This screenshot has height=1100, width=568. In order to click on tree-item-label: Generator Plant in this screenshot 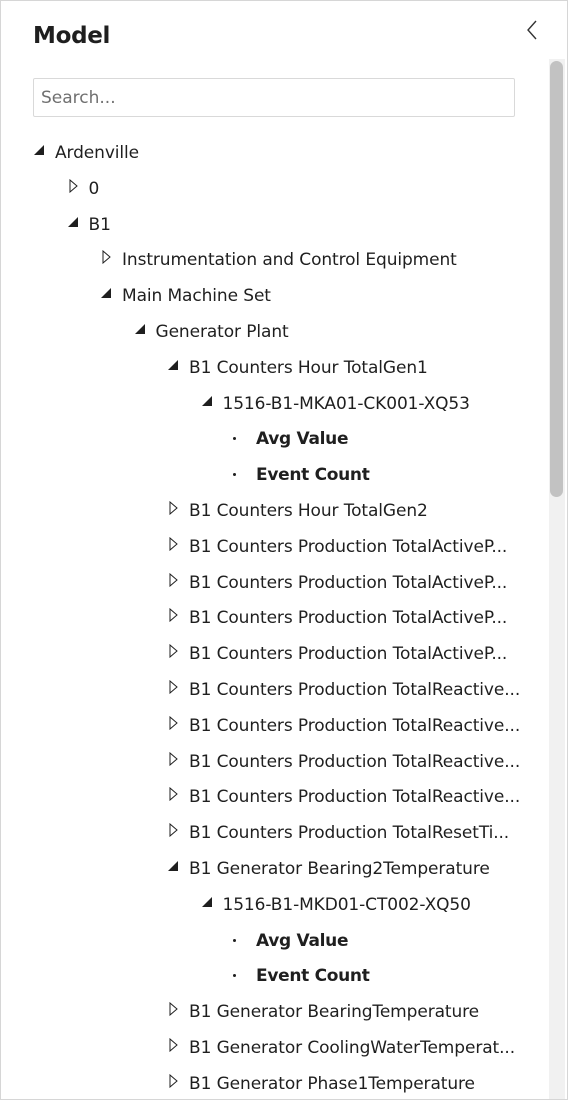, I will do `click(222, 331)`.